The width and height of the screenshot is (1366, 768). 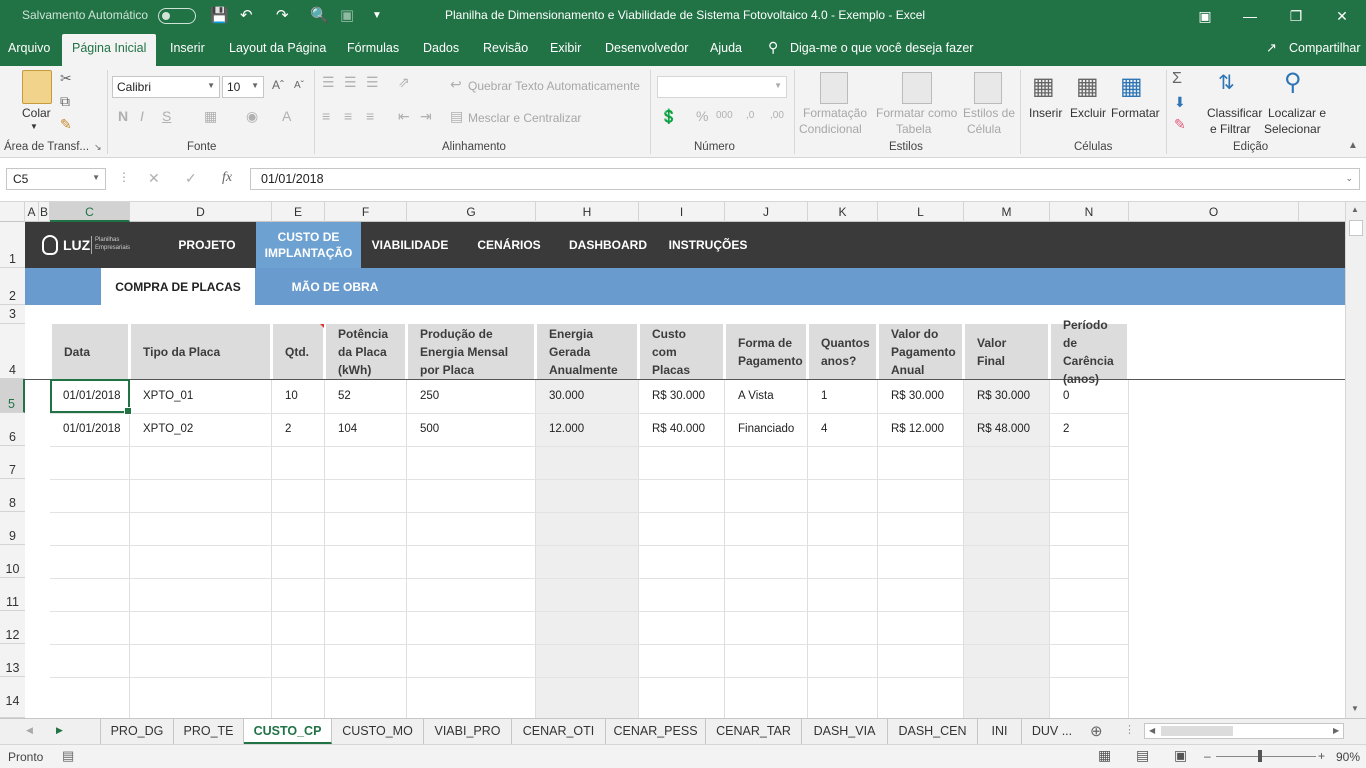 I want to click on nav-cenarios: CENÁRIOS, so click(x=509, y=245).